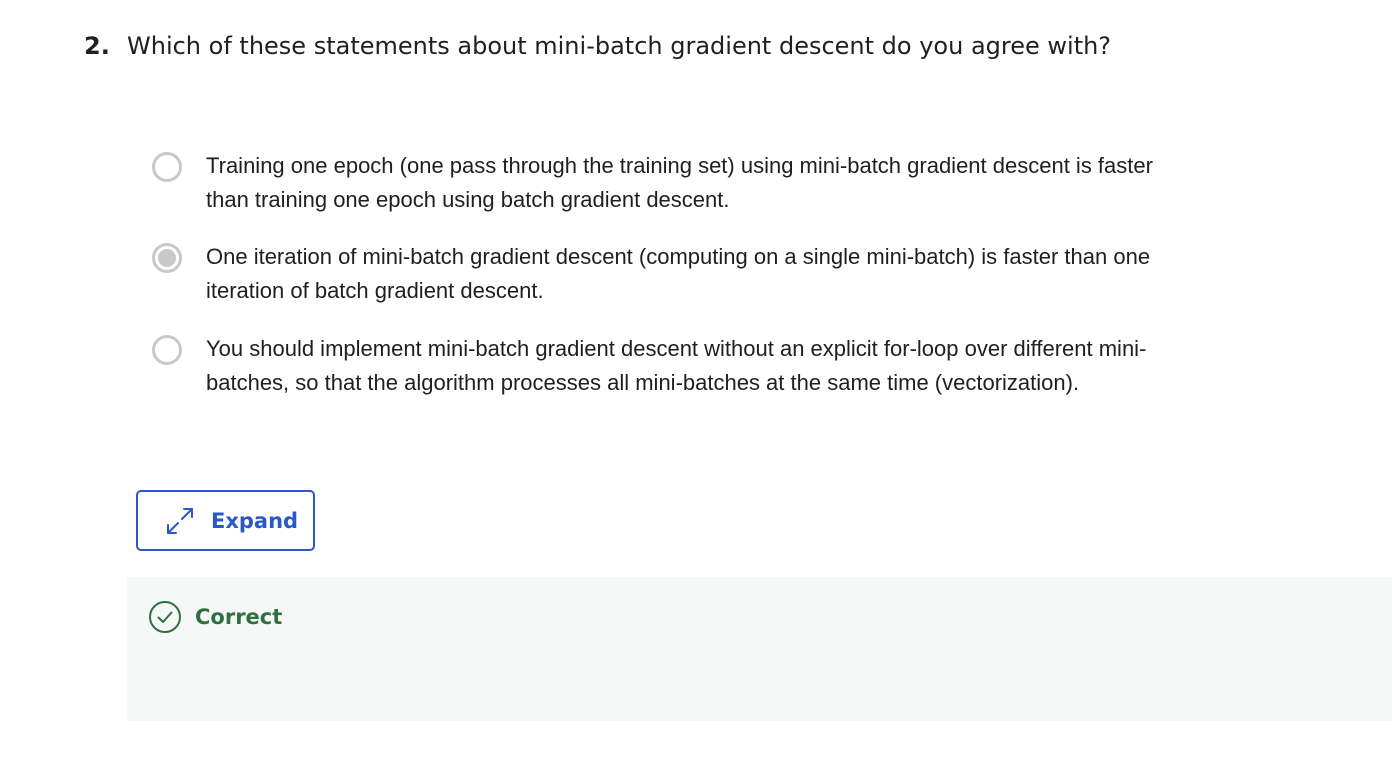  What do you see at coordinates (97, 46) in the screenshot?
I see `question-number: 2.` at bounding box center [97, 46].